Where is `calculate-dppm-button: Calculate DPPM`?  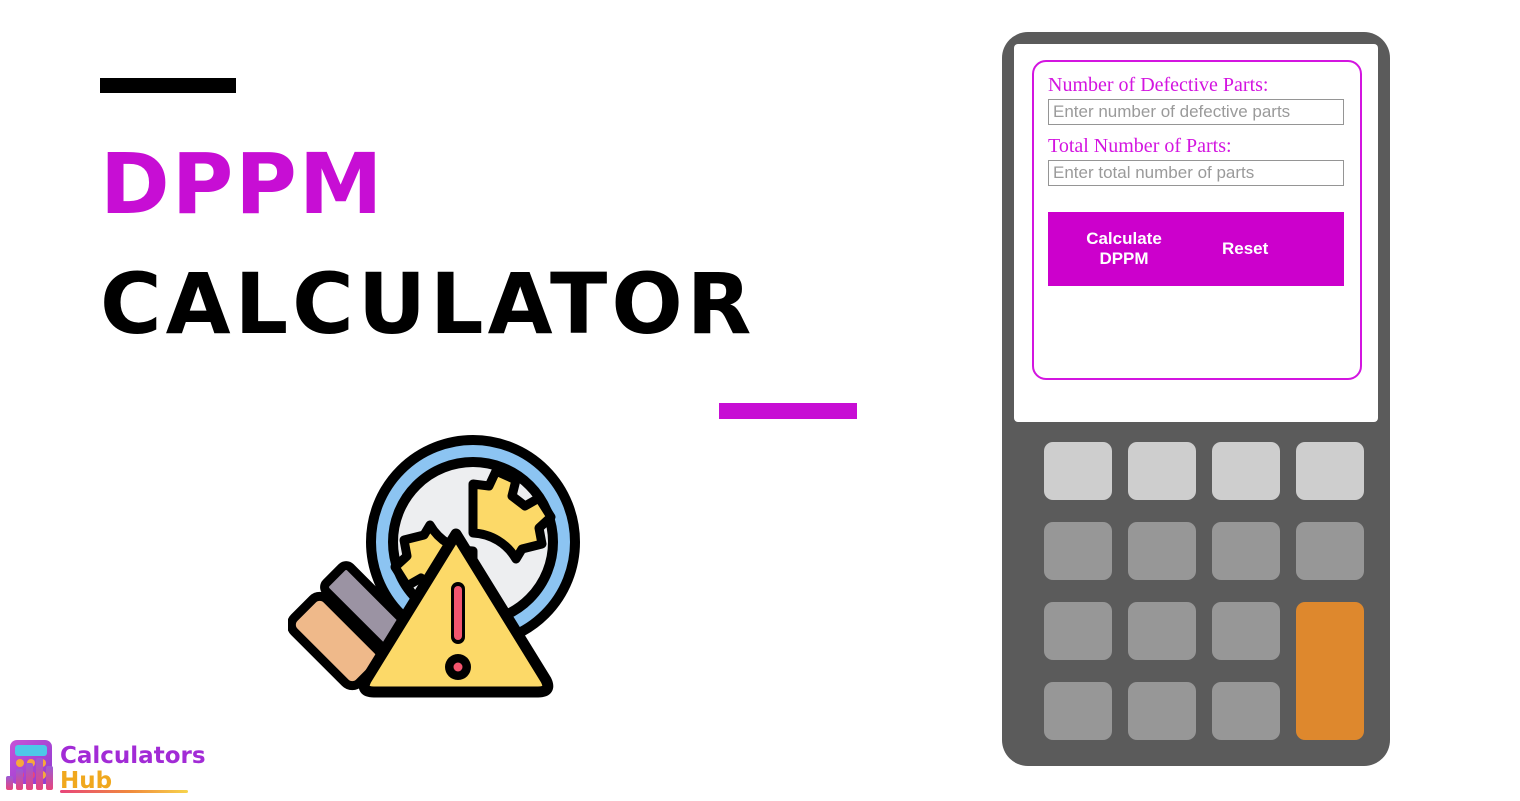 calculate-dppm-button: Calculate DPPM is located at coordinates (1124, 248).